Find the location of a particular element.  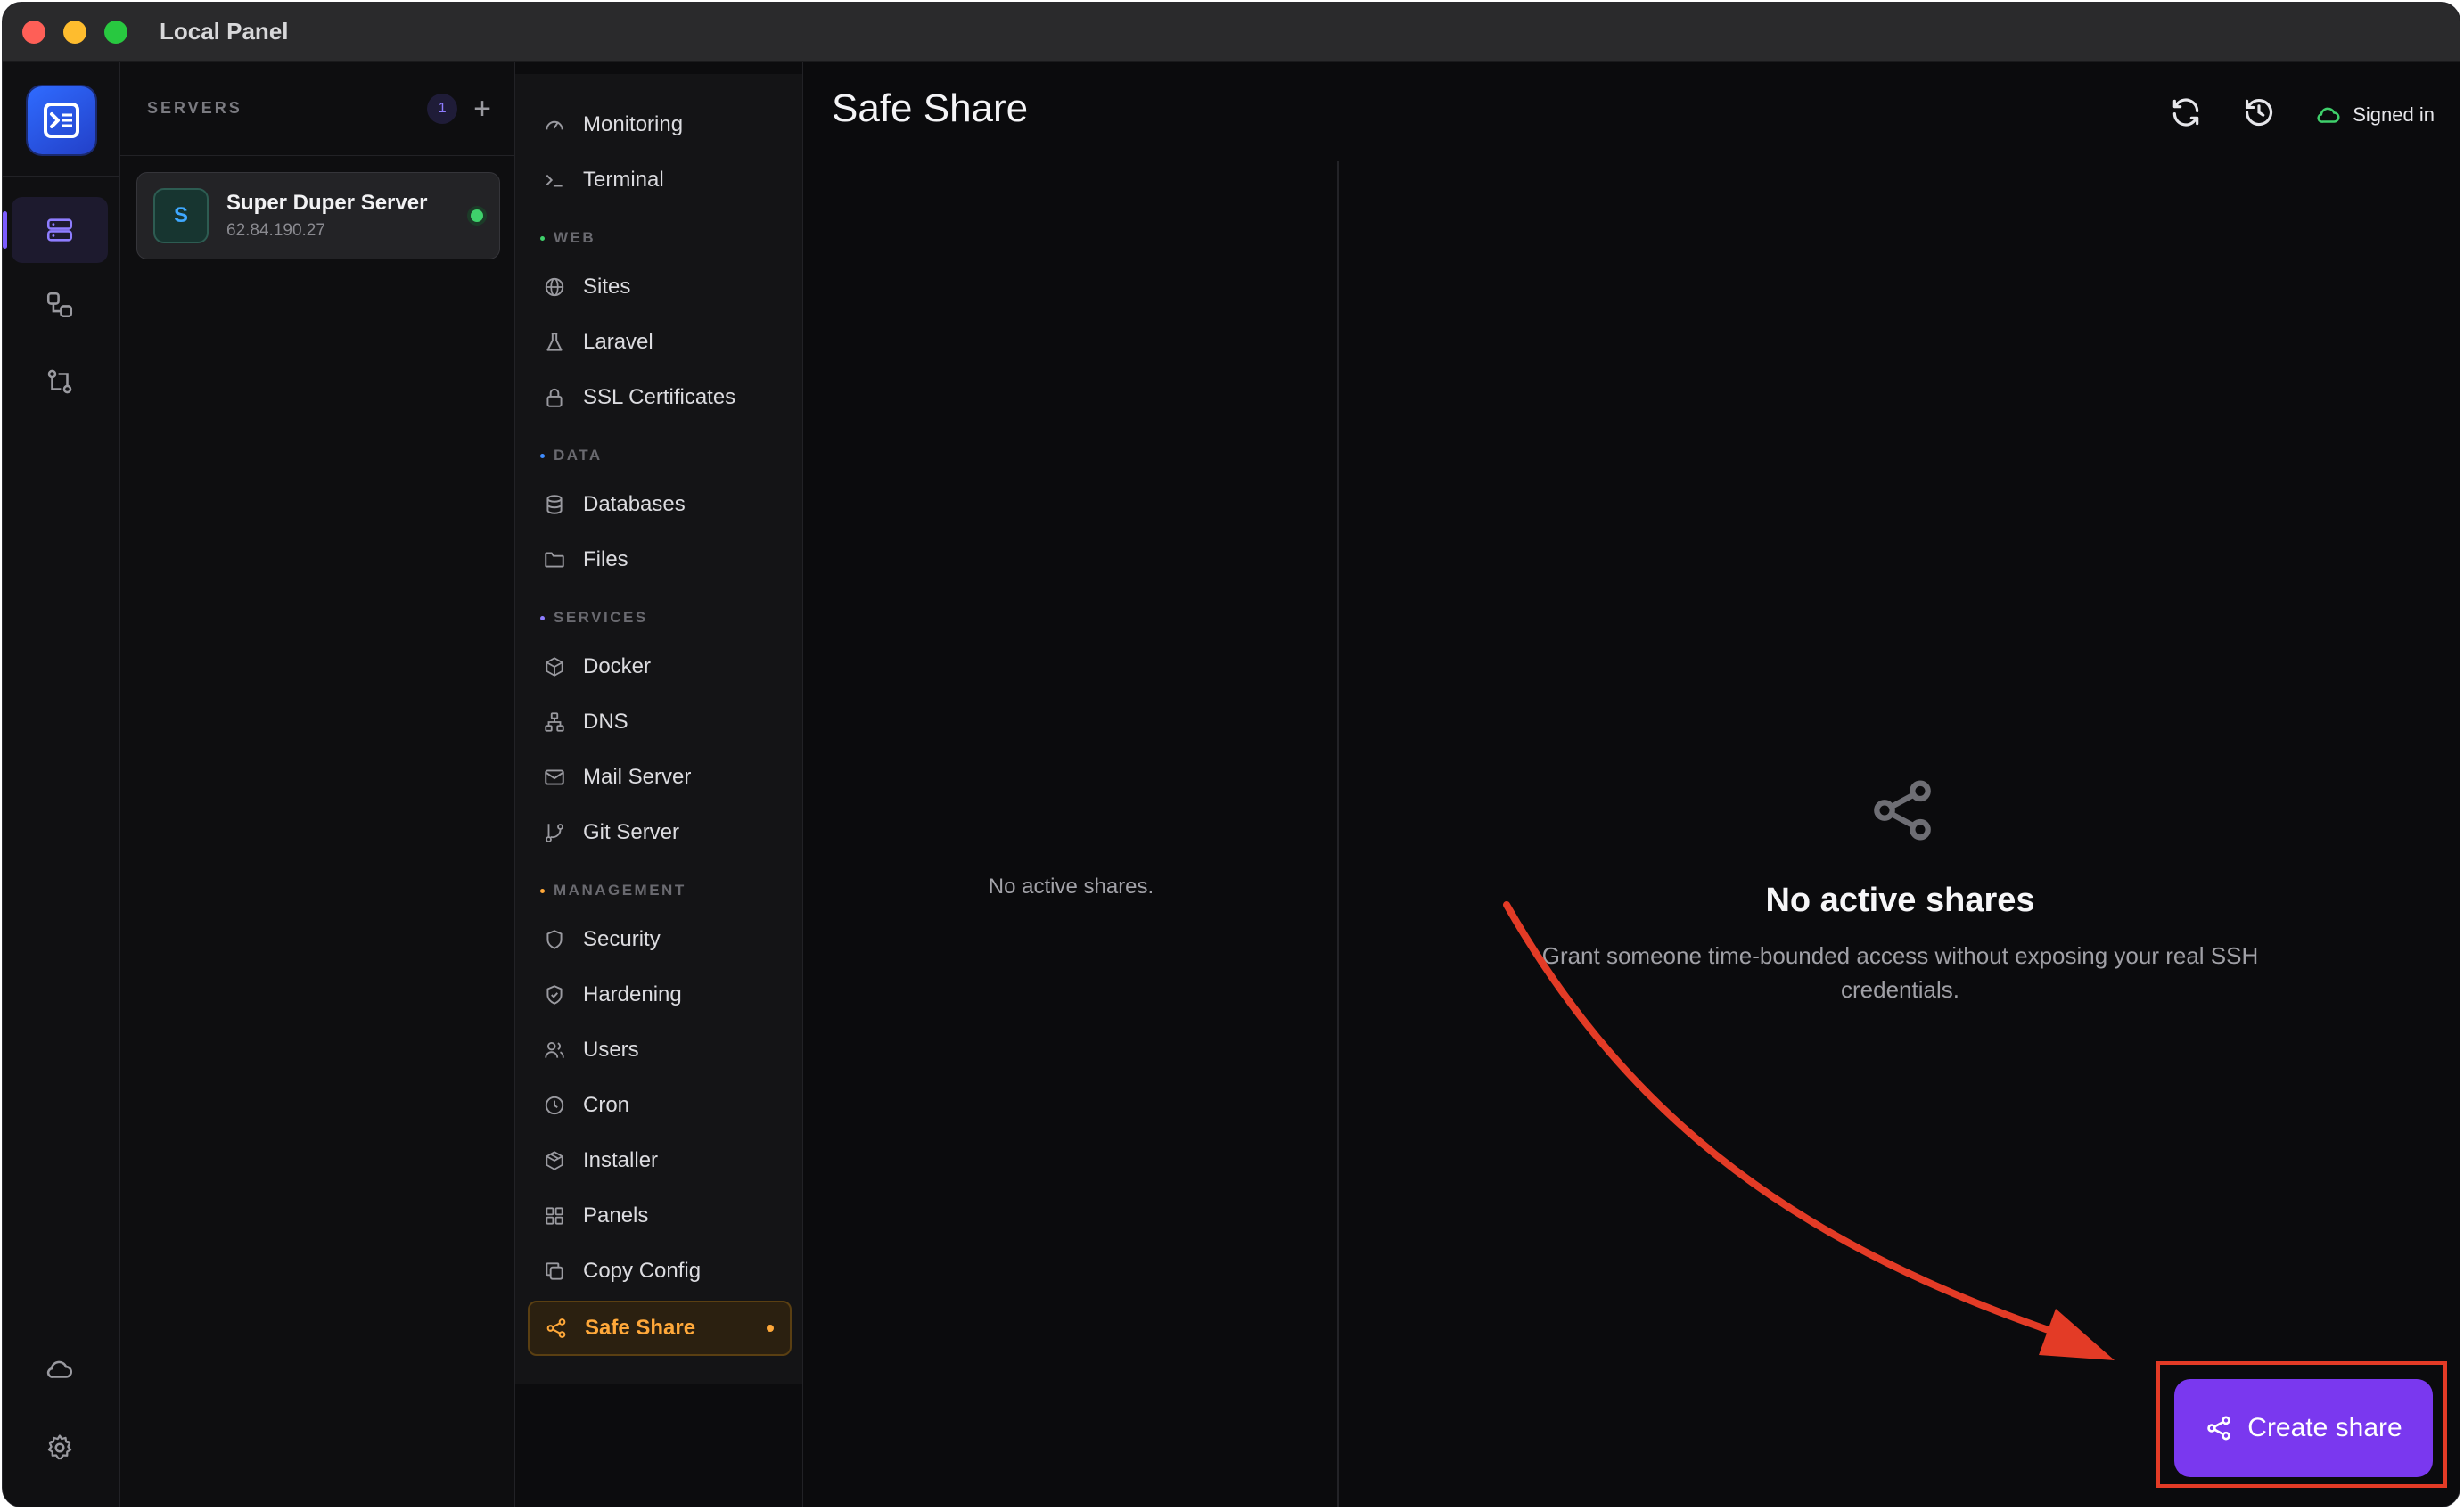

rail-git-compare-button is located at coordinates (60, 382).